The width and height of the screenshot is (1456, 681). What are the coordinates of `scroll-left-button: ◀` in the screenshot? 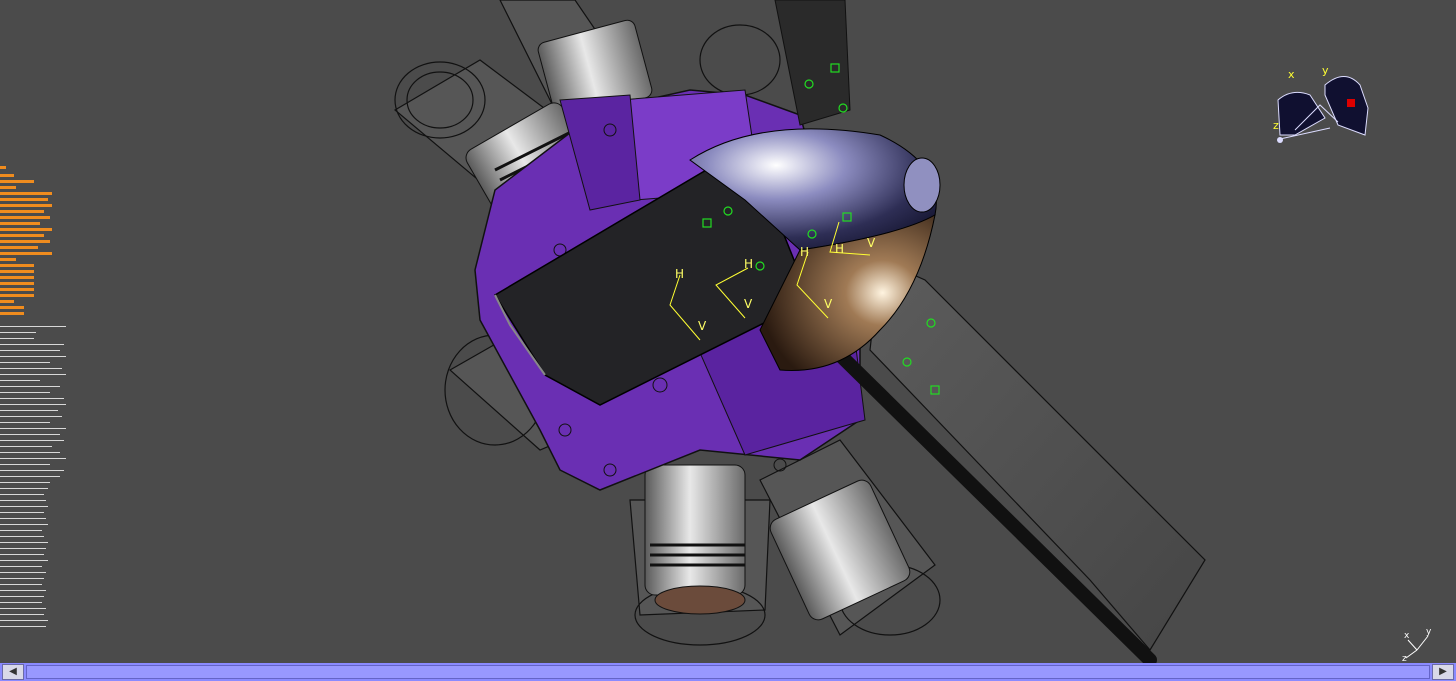 It's located at (13, 672).